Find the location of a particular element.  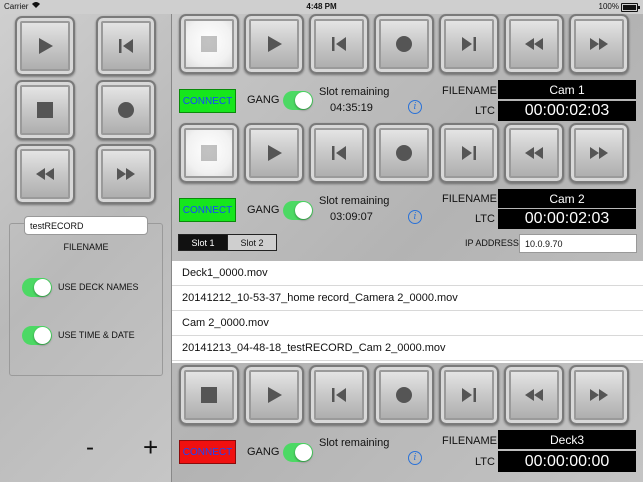

deck3-record-button is located at coordinates (404, 395).